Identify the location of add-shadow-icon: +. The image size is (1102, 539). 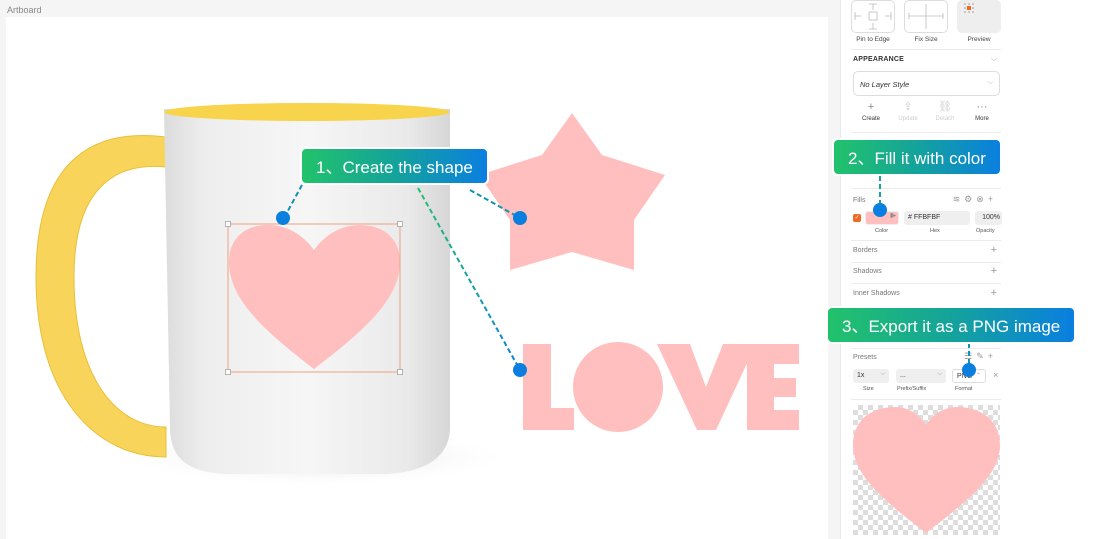
(994, 271).